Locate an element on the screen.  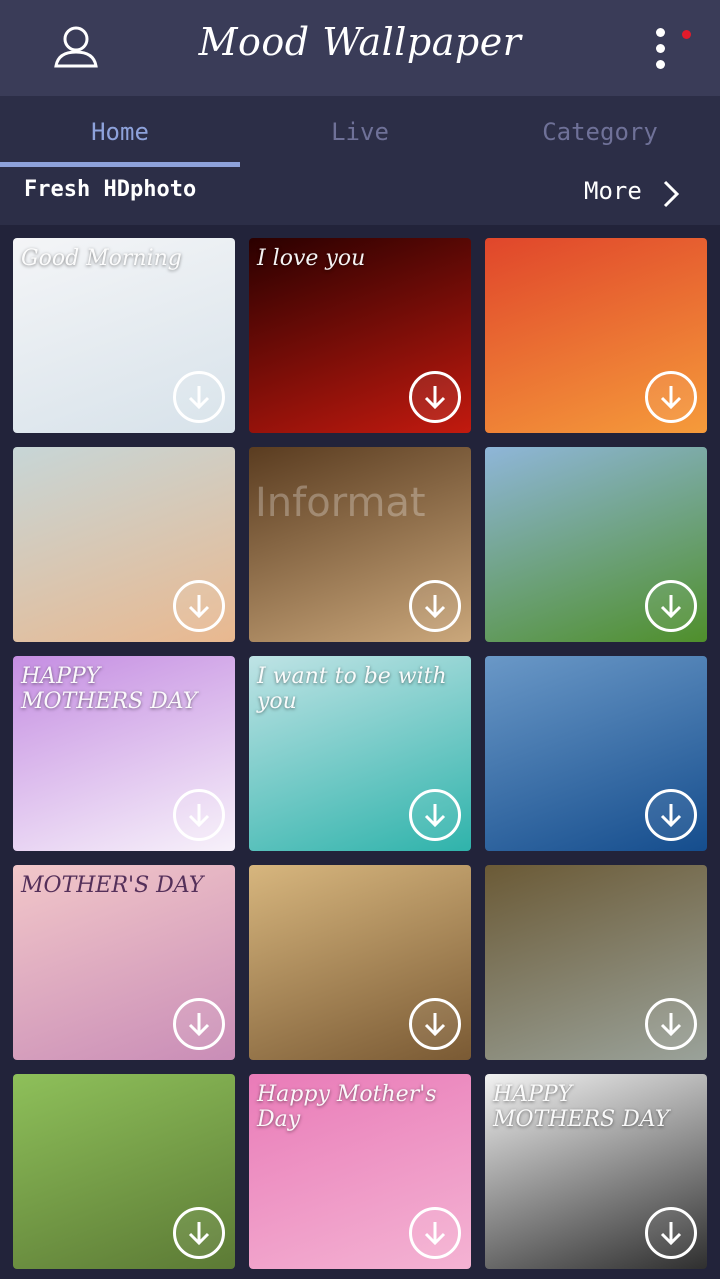
wallpaper-tile-good-morning: Good Morning is located at coordinates (124, 335).